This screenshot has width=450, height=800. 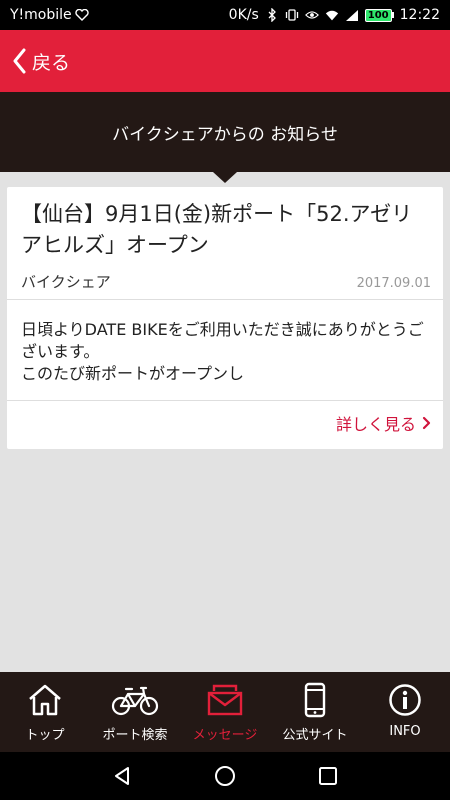 I want to click on envelope-icon, so click(x=225, y=700).